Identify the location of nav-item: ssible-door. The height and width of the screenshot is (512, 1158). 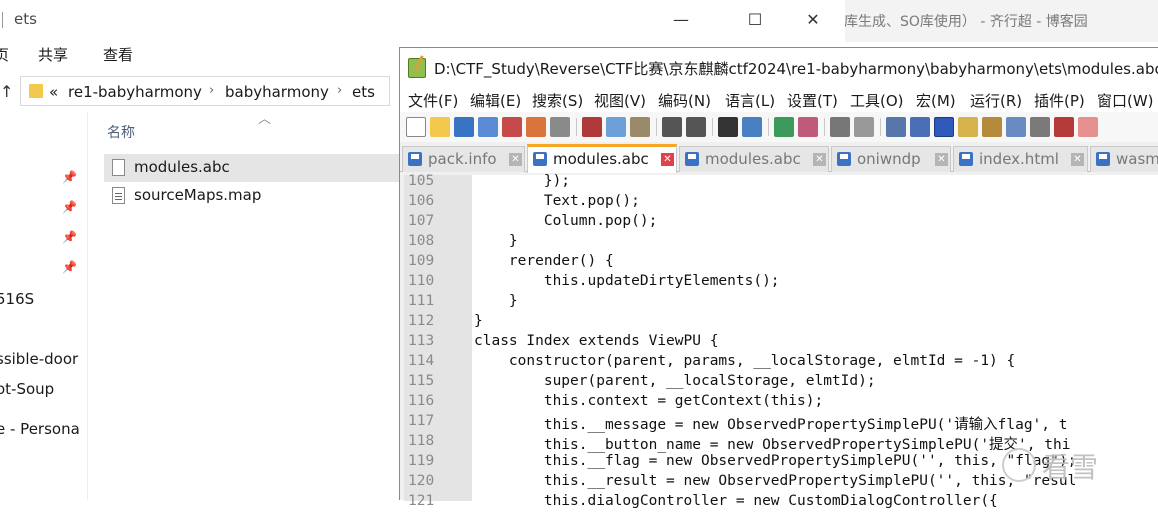
(39, 359).